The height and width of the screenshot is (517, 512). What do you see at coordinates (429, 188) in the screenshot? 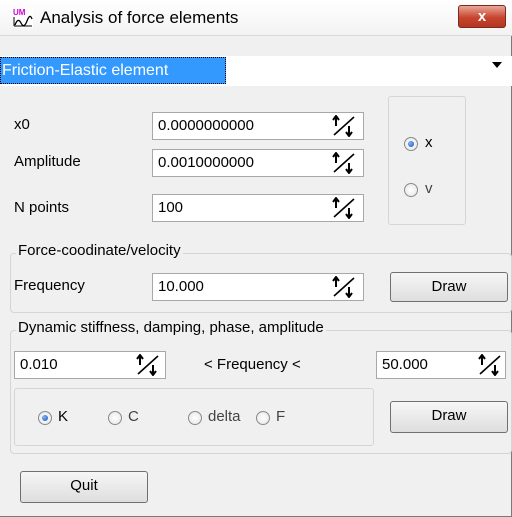
I see `mode-v-label: v` at bounding box center [429, 188].